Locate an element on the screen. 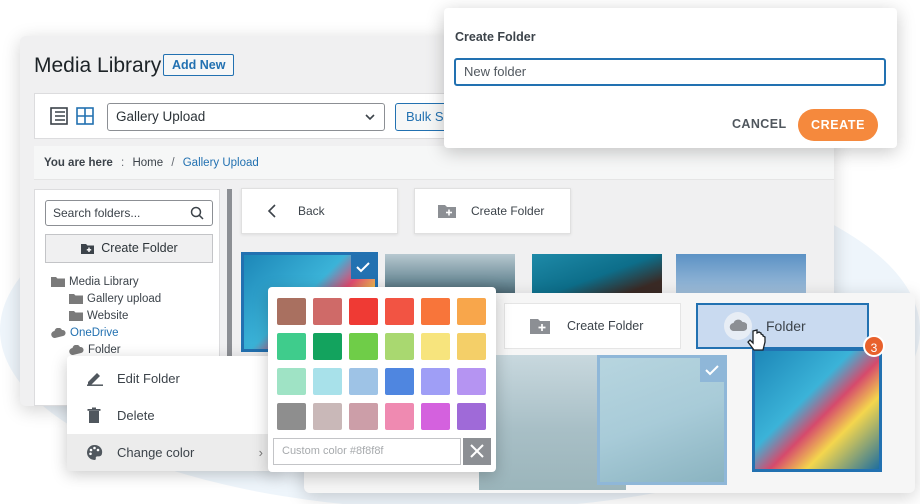  pencil-icon is located at coordinates (95, 379).